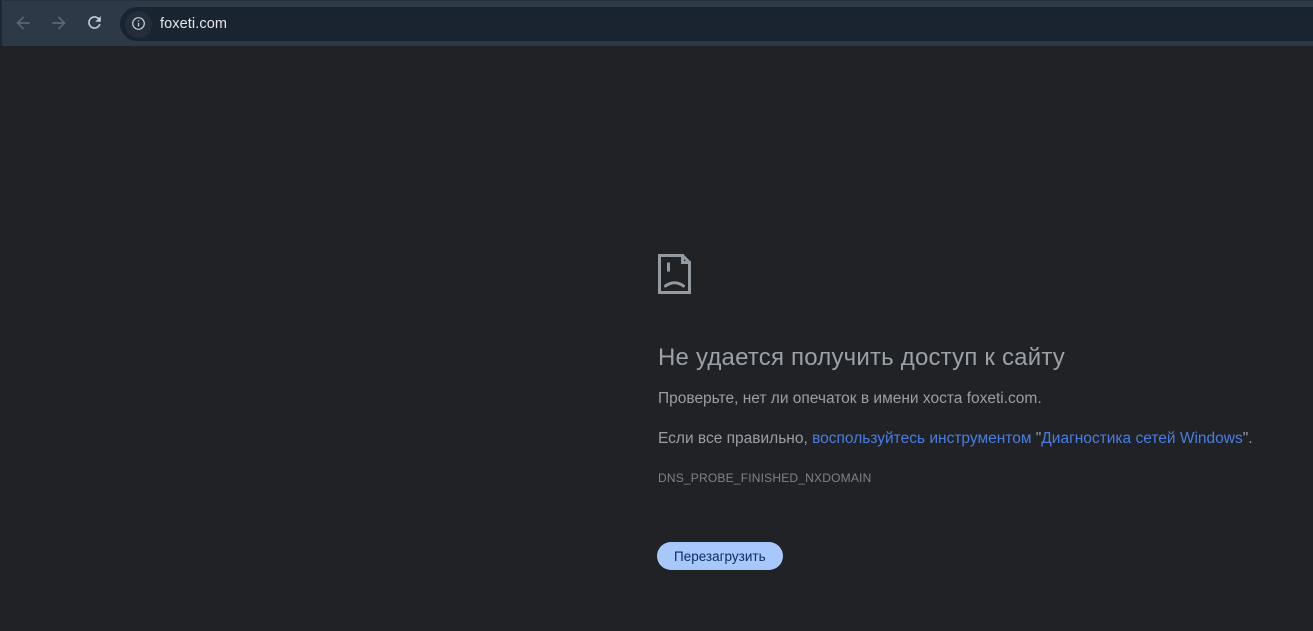  I want to click on reload-icon, so click(94, 24).